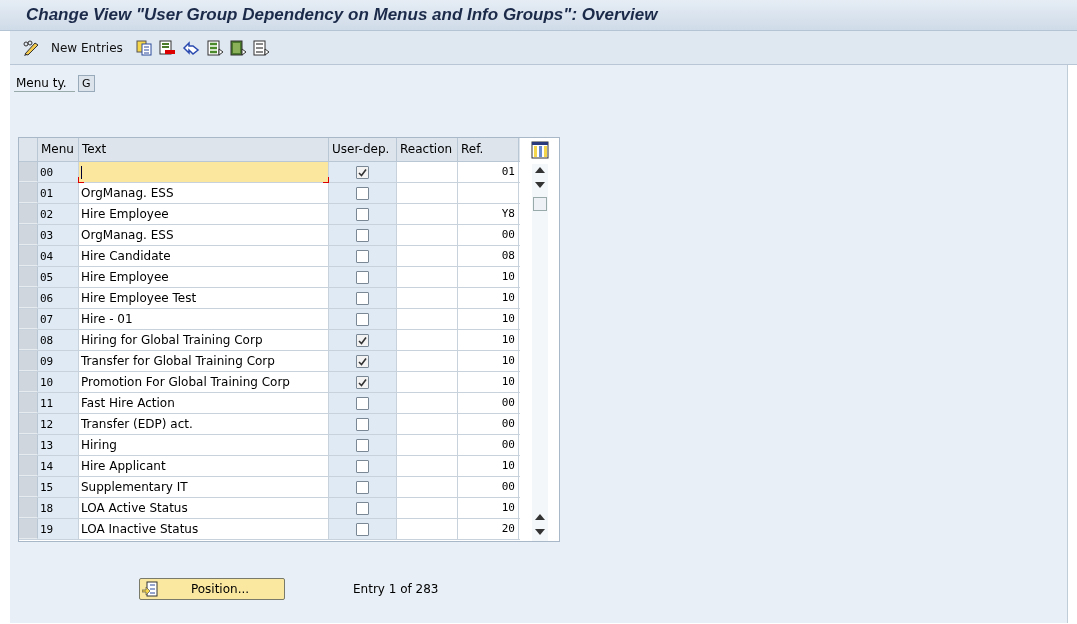 The width and height of the screenshot is (1077, 624). What do you see at coordinates (204, 487) in the screenshot?
I see `text-input: Supplementary IT` at bounding box center [204, 487].